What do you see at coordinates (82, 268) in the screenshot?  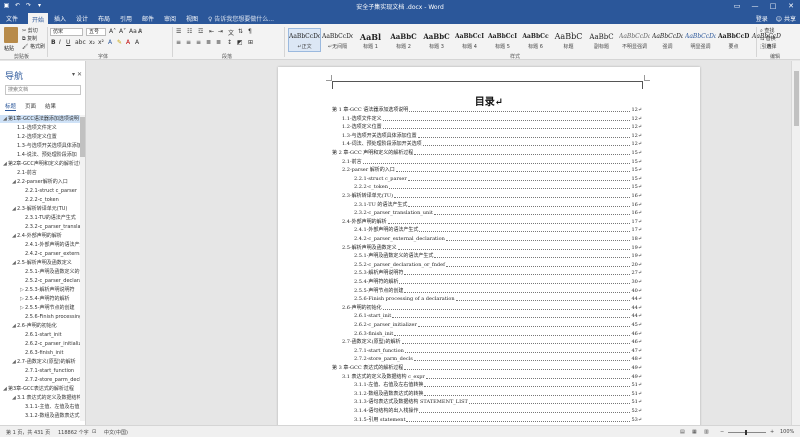 I see `nav-scrollbar` at bounding box center [82, 268].